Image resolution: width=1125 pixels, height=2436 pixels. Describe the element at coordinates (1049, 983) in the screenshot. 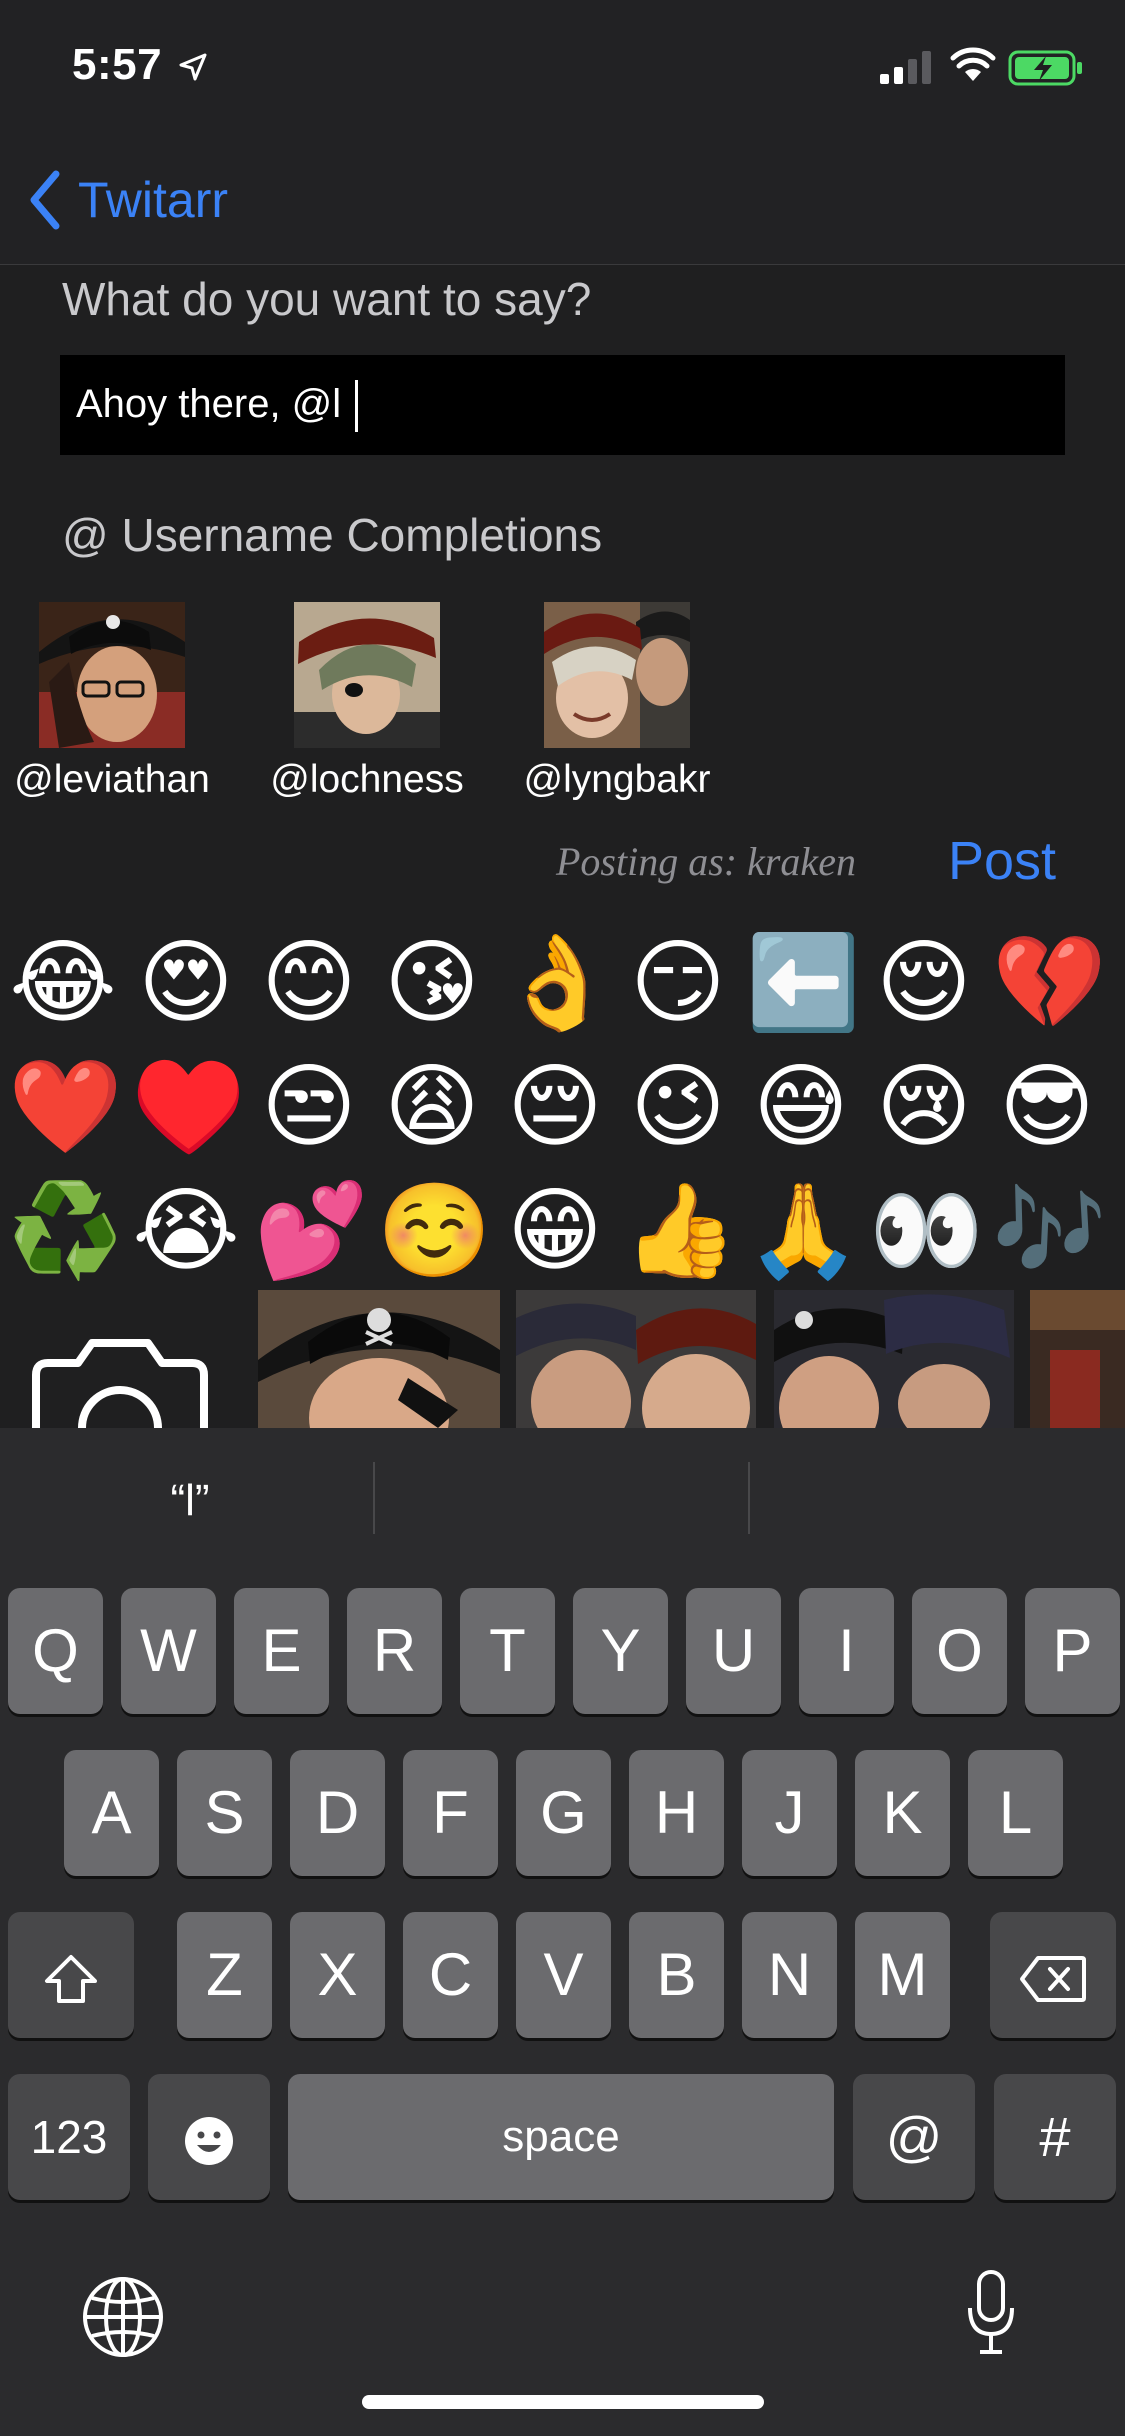

I see `emoji-button: 💔` at that location.